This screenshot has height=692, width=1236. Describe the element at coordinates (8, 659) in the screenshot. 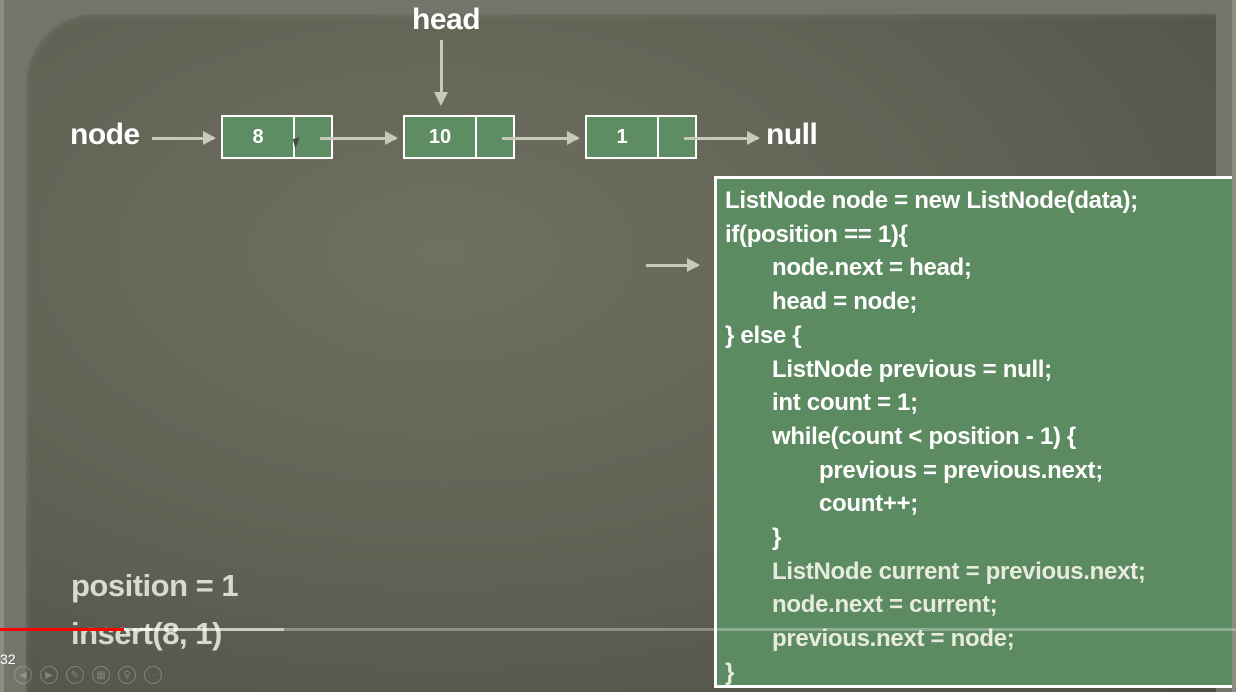

I see `video-timecode: 32` at that location.